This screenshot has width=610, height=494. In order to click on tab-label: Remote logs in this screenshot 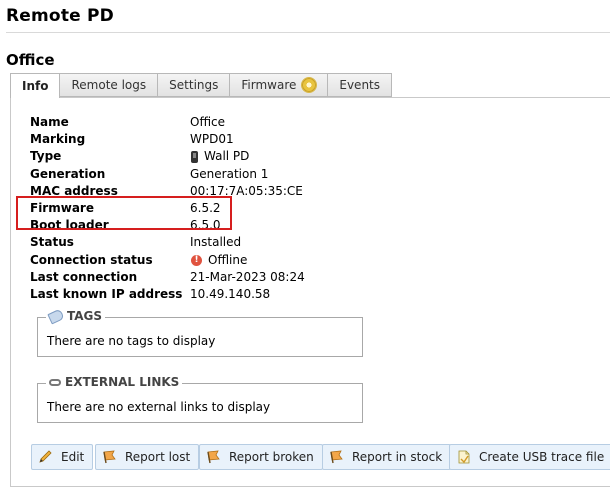, I will do `click(109, 85)`.